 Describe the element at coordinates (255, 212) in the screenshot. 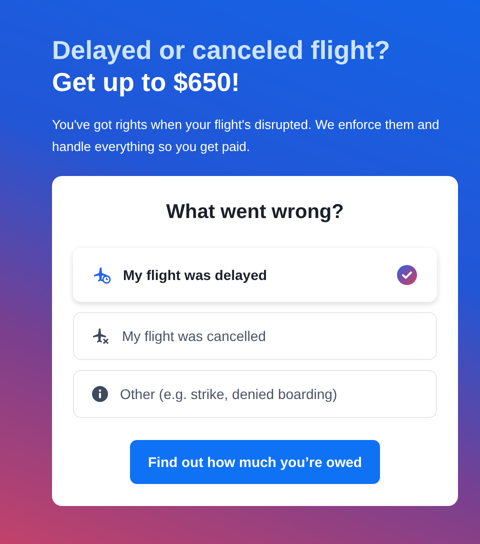

I see `card-title: What went wrong?` at that location.